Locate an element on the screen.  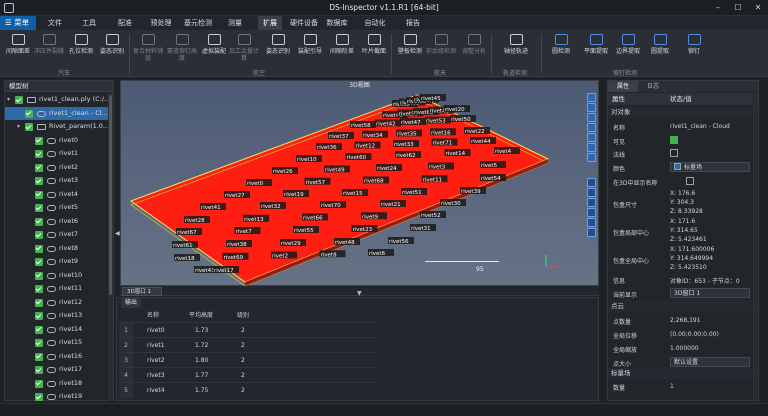
tab-log: 日志 is located at coordinates (653, 86).